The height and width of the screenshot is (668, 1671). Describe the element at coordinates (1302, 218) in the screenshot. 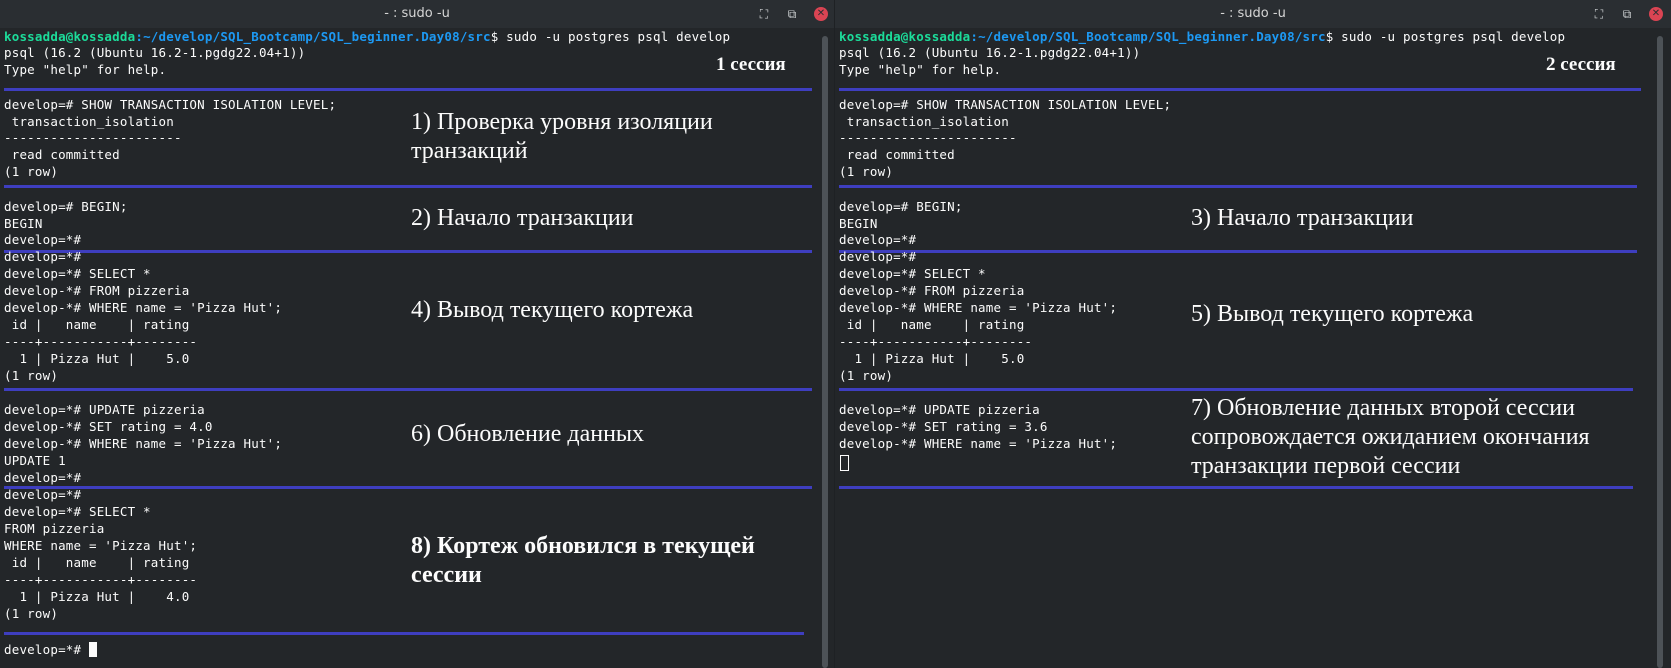

I see `annotation-note: 3) Начало транзакции` at that location.